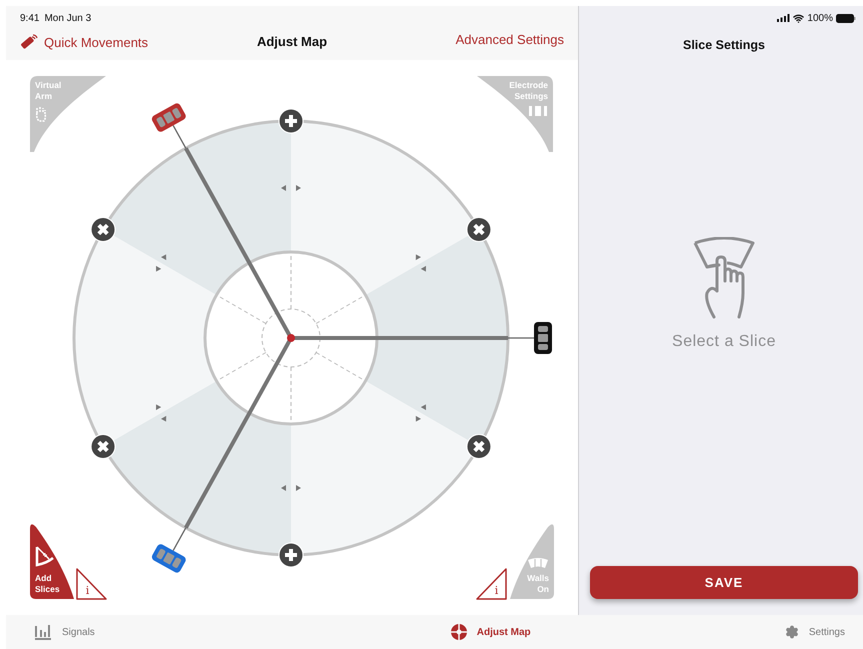 The image size is (863, 649). What do you see at coordinates (292, 41) in the screenshot?
I see `page-title: Adjust Map` at bounding box center [292, 41].